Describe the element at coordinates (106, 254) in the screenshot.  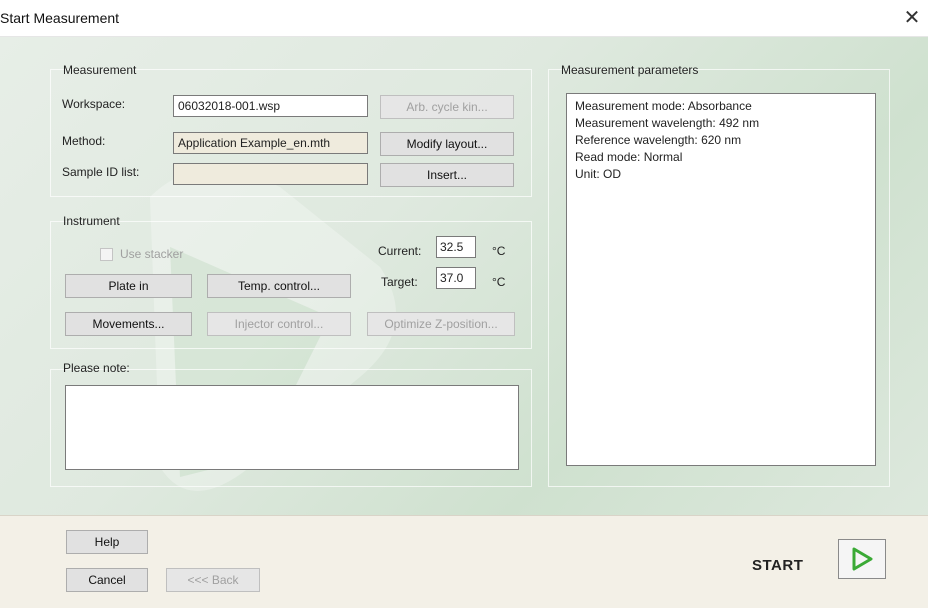
I see `use-stacker-checkbox` at that location.